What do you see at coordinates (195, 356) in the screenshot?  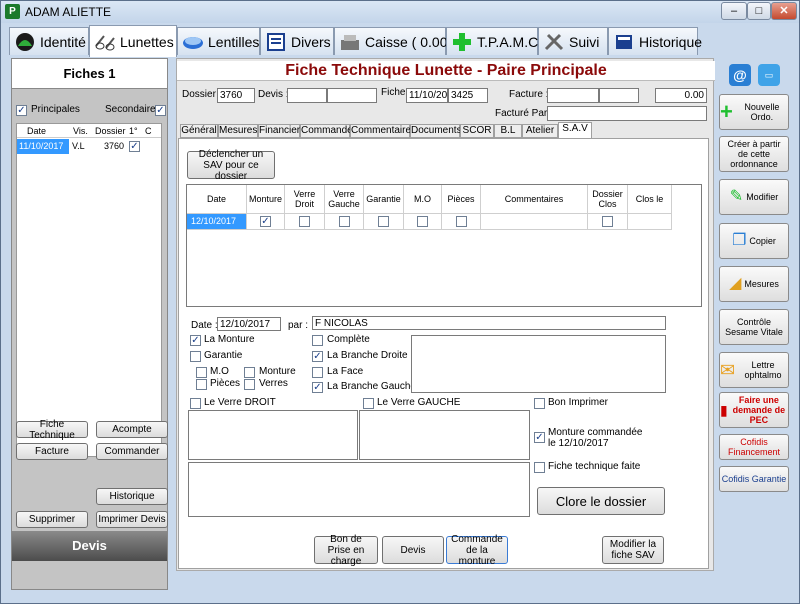 I see `garantie-checkbox` at bounding box center [195, 356].